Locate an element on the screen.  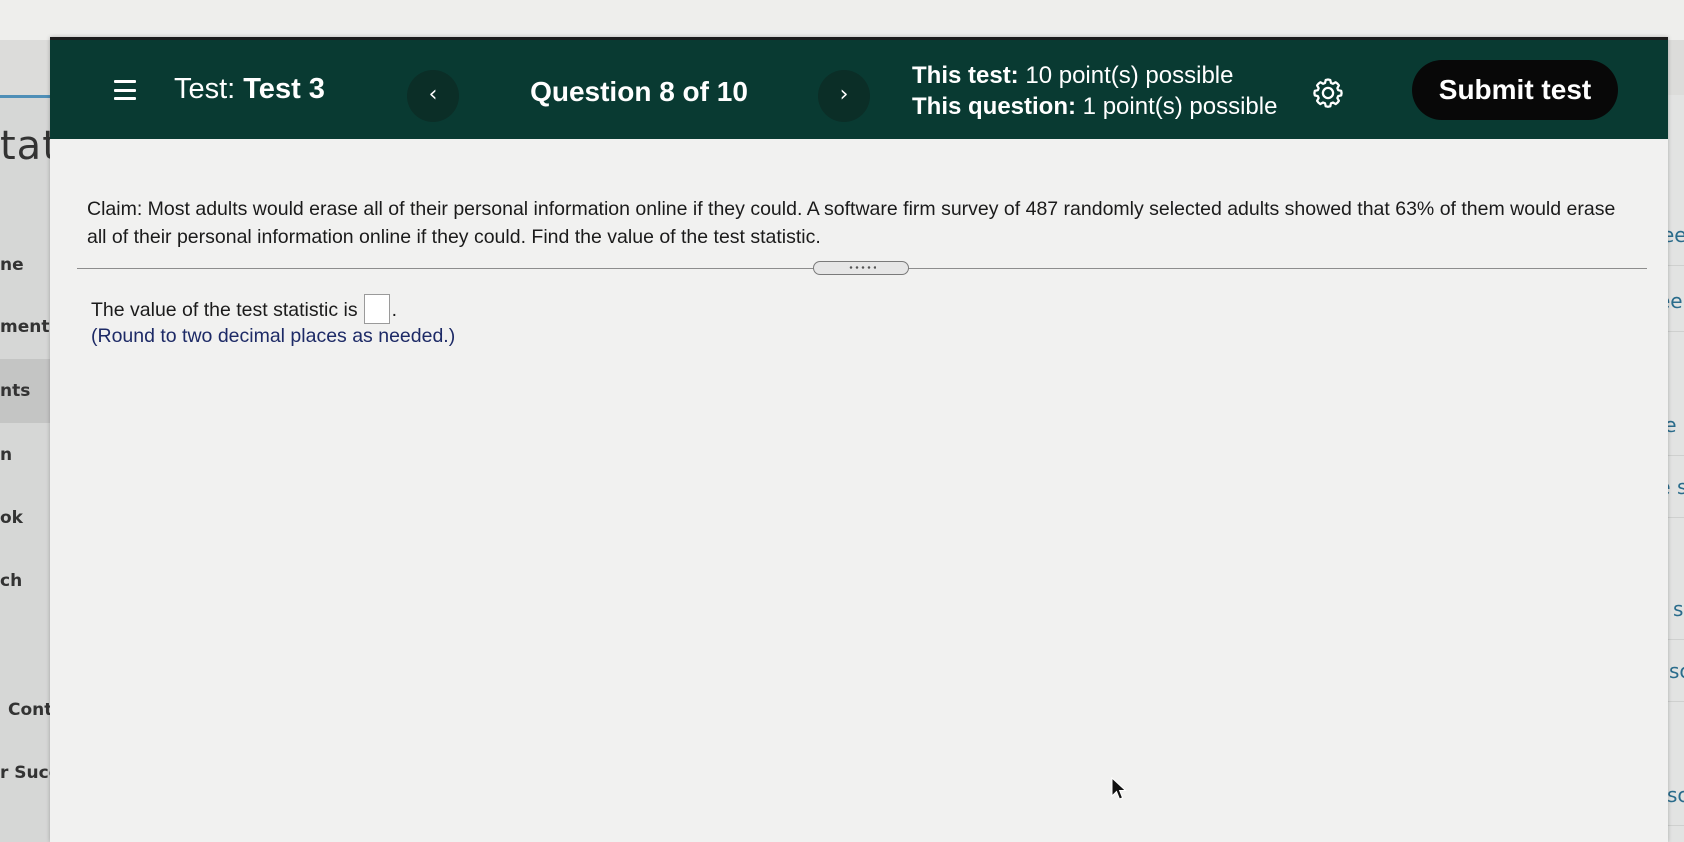
chevron-right-icon: › is located at coordinates (844, 94).